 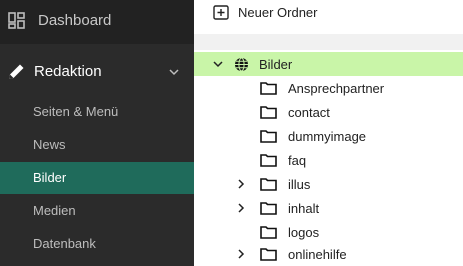 I want to click on new-folder-label: Neuer Ordner, so click(x=278, y=12).